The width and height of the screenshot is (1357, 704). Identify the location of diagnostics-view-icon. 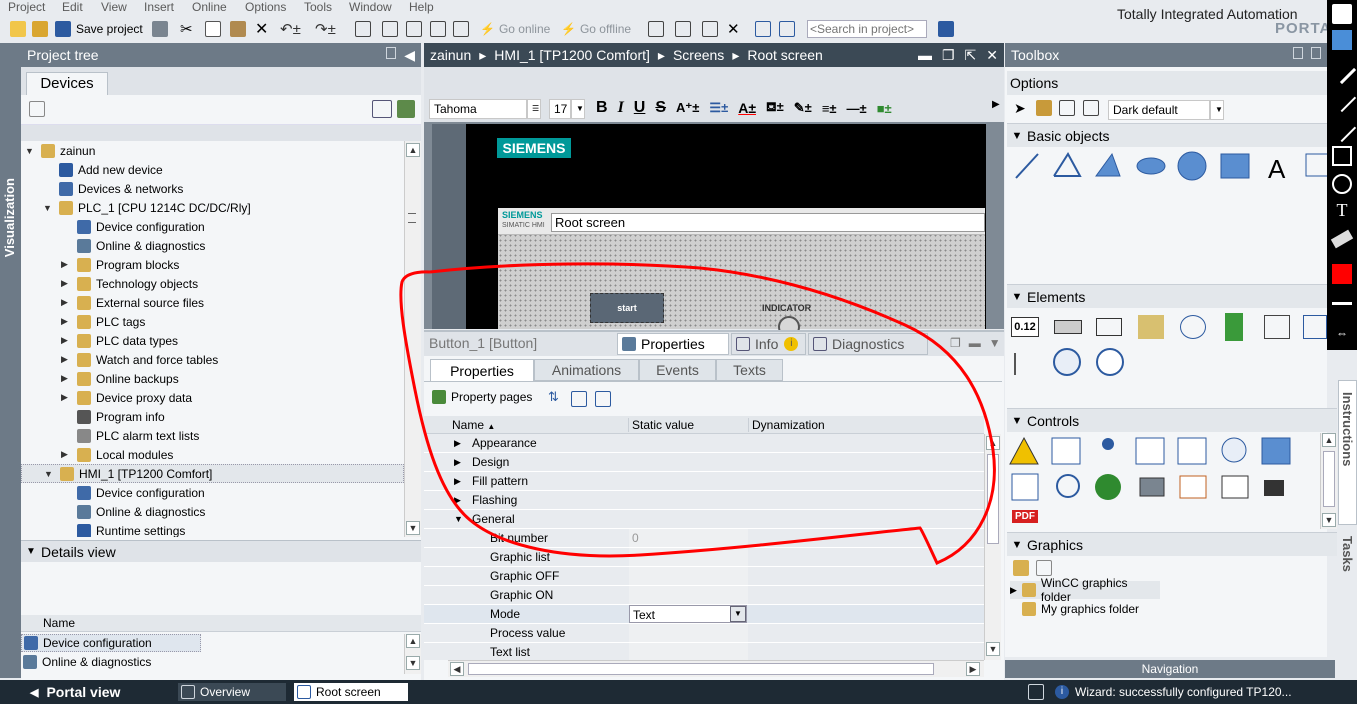
(1068, 486).